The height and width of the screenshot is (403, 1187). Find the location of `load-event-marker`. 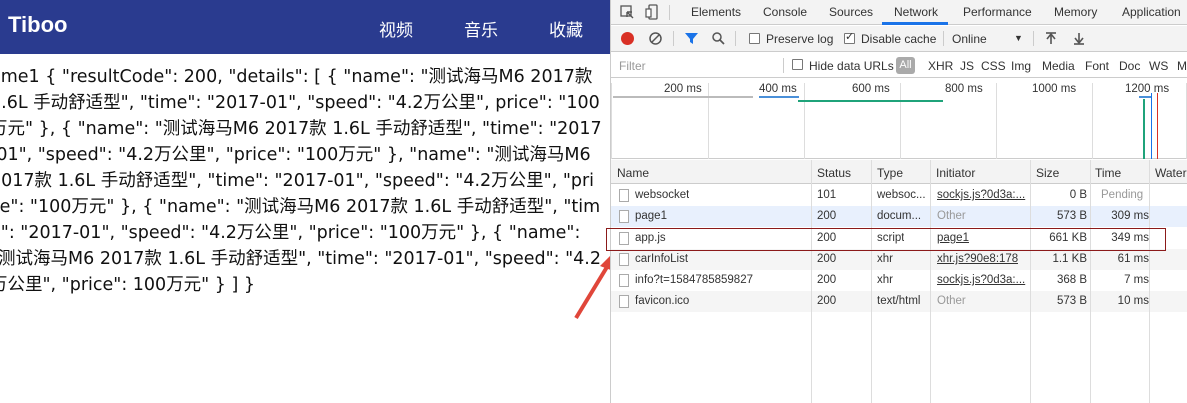

load-event-marker is located at coordinates (1157, 126).